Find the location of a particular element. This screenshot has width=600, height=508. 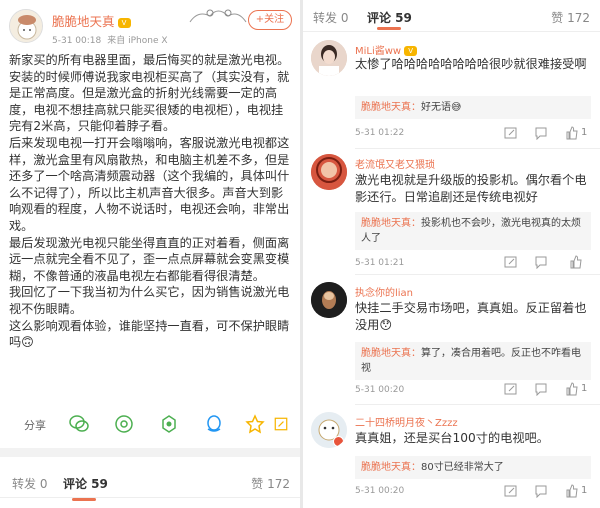

reply-box: 脆脆地天真：算了，凑合用着吧。反正也不咋看电视 is located at coordinates (473, 361).